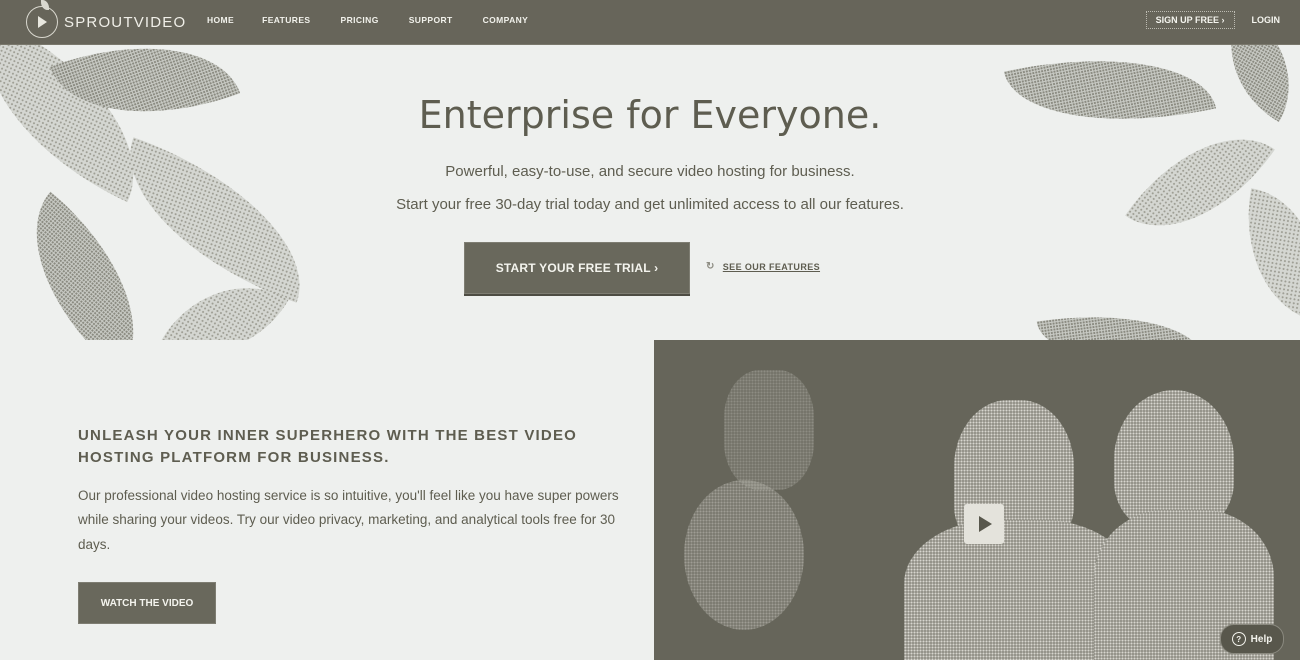  I want to click on watch-video-button: WATCH THE VIDEO, so click(147, 603).